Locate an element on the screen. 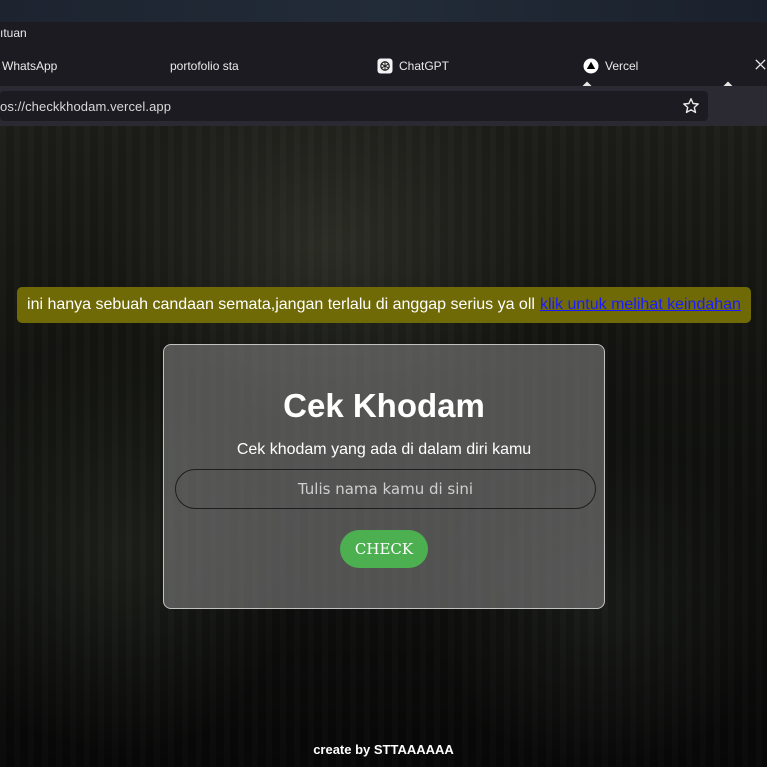  tab-portofolio: portofolio sta is located at coordinates (204, 66).